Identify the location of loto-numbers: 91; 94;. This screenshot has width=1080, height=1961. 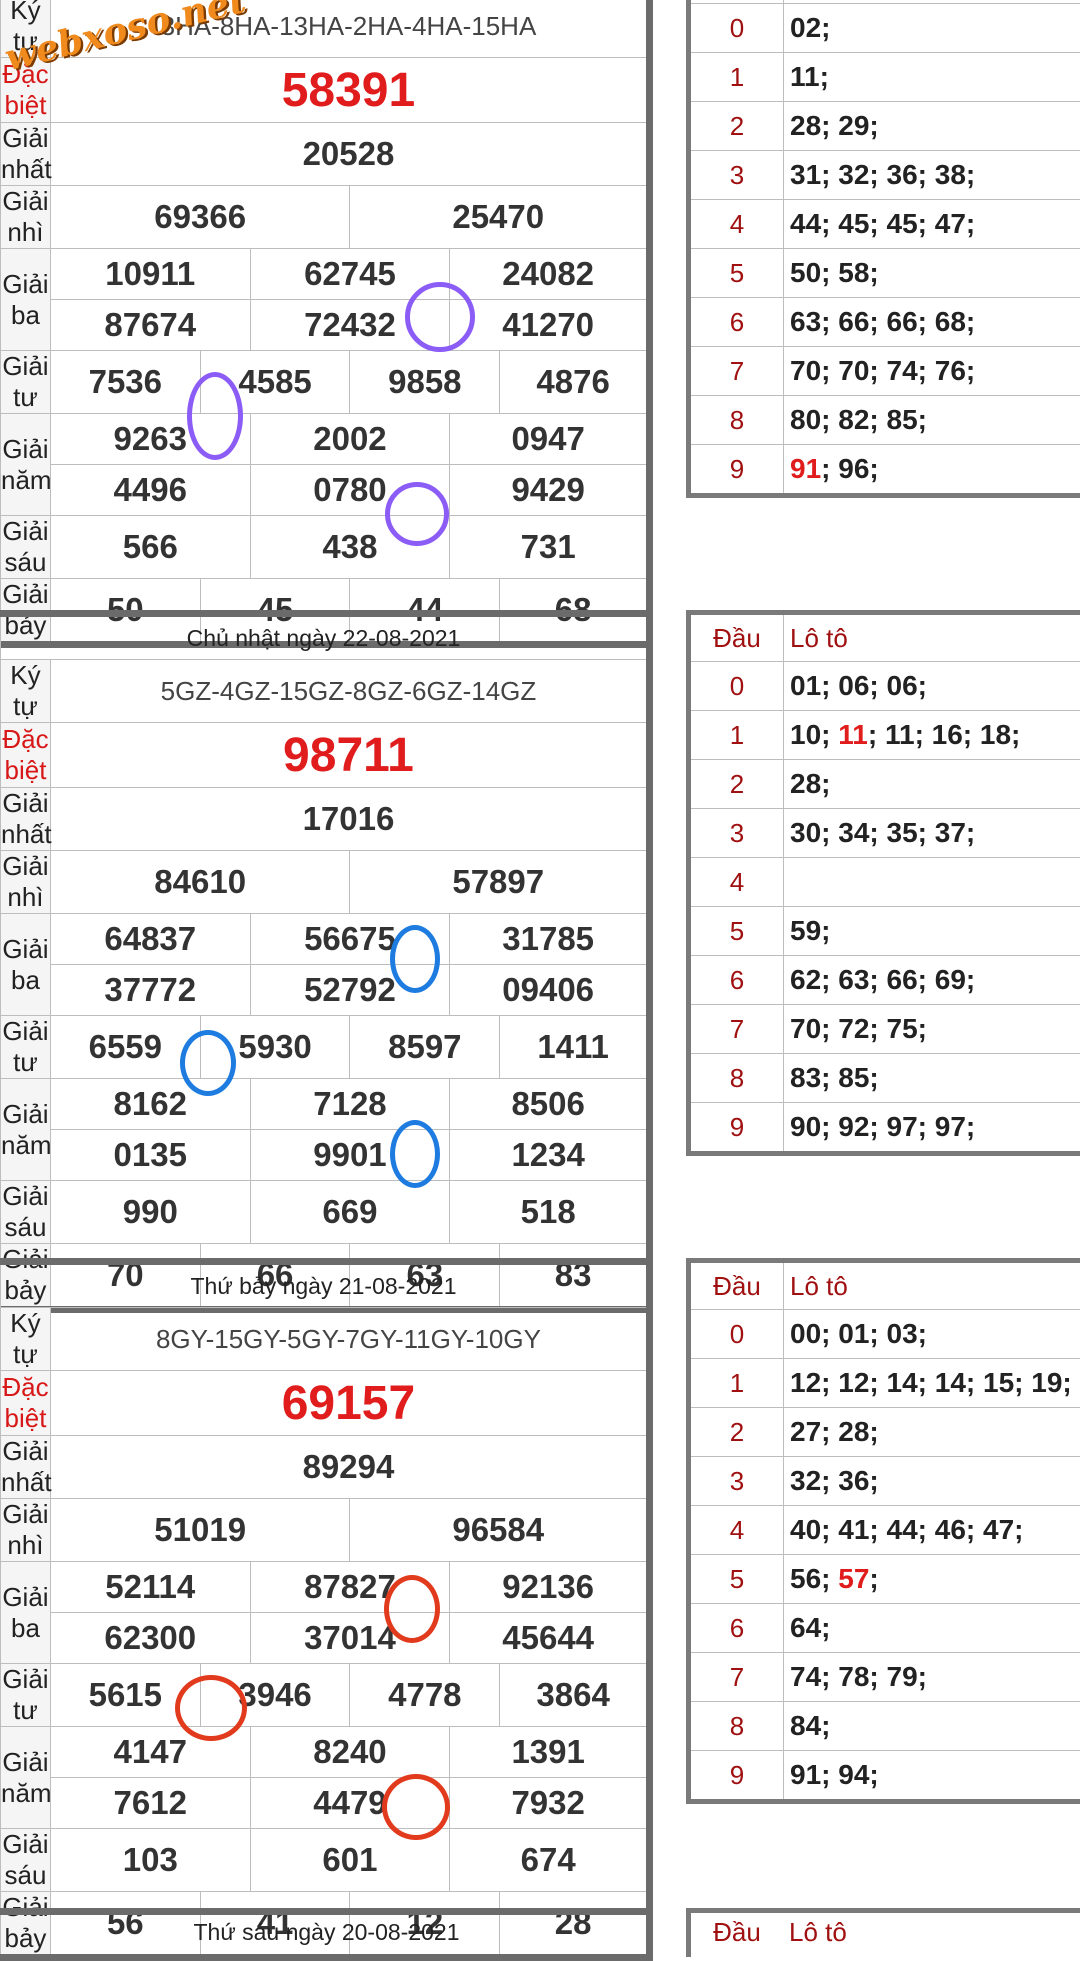
(834, 1774).